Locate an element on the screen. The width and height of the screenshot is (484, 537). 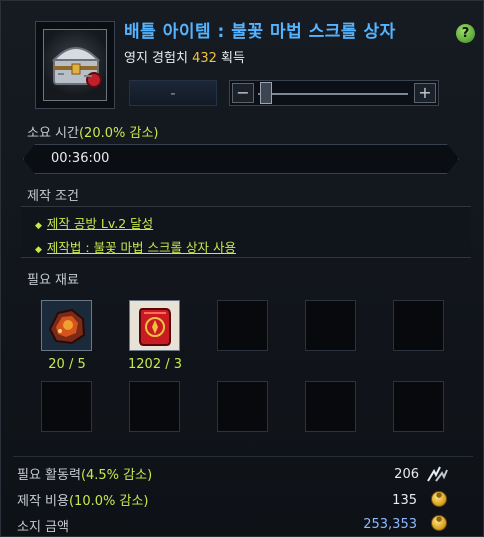
increase-button: + is located at coordinates (425, 93).